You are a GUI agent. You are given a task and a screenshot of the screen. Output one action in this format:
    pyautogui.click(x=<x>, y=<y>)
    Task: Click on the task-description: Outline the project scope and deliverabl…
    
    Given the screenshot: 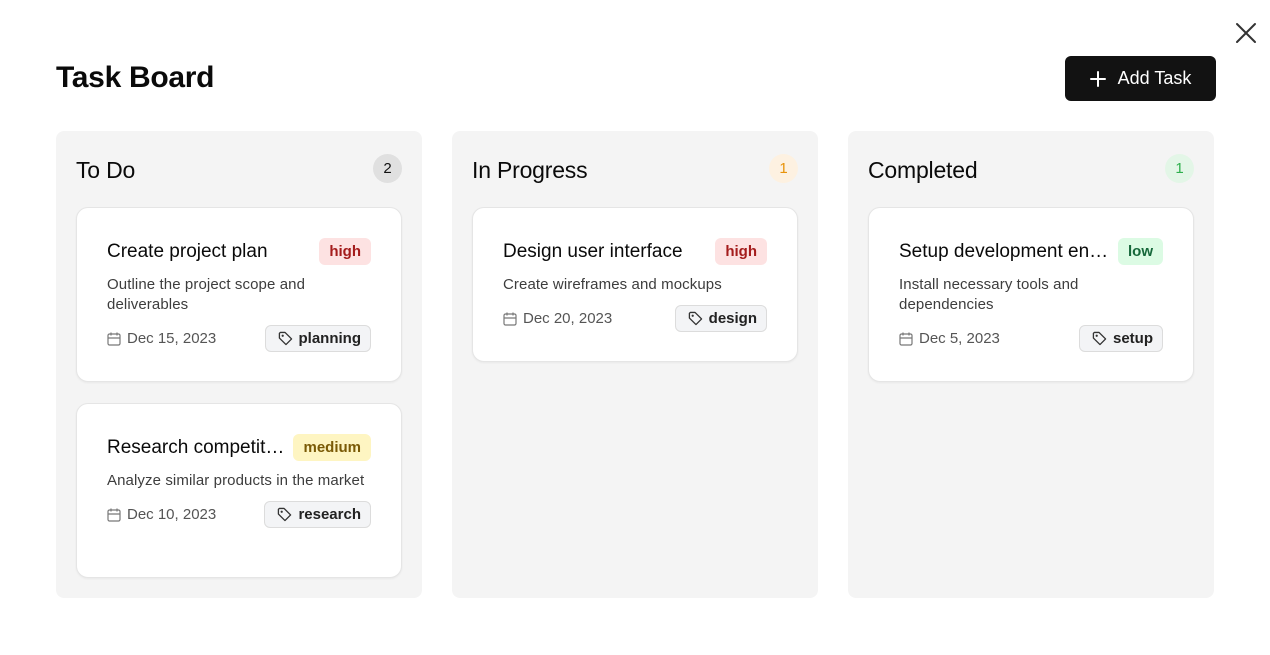 What is the action you would take?
    pyautogui.click(x=206, y=294)
    